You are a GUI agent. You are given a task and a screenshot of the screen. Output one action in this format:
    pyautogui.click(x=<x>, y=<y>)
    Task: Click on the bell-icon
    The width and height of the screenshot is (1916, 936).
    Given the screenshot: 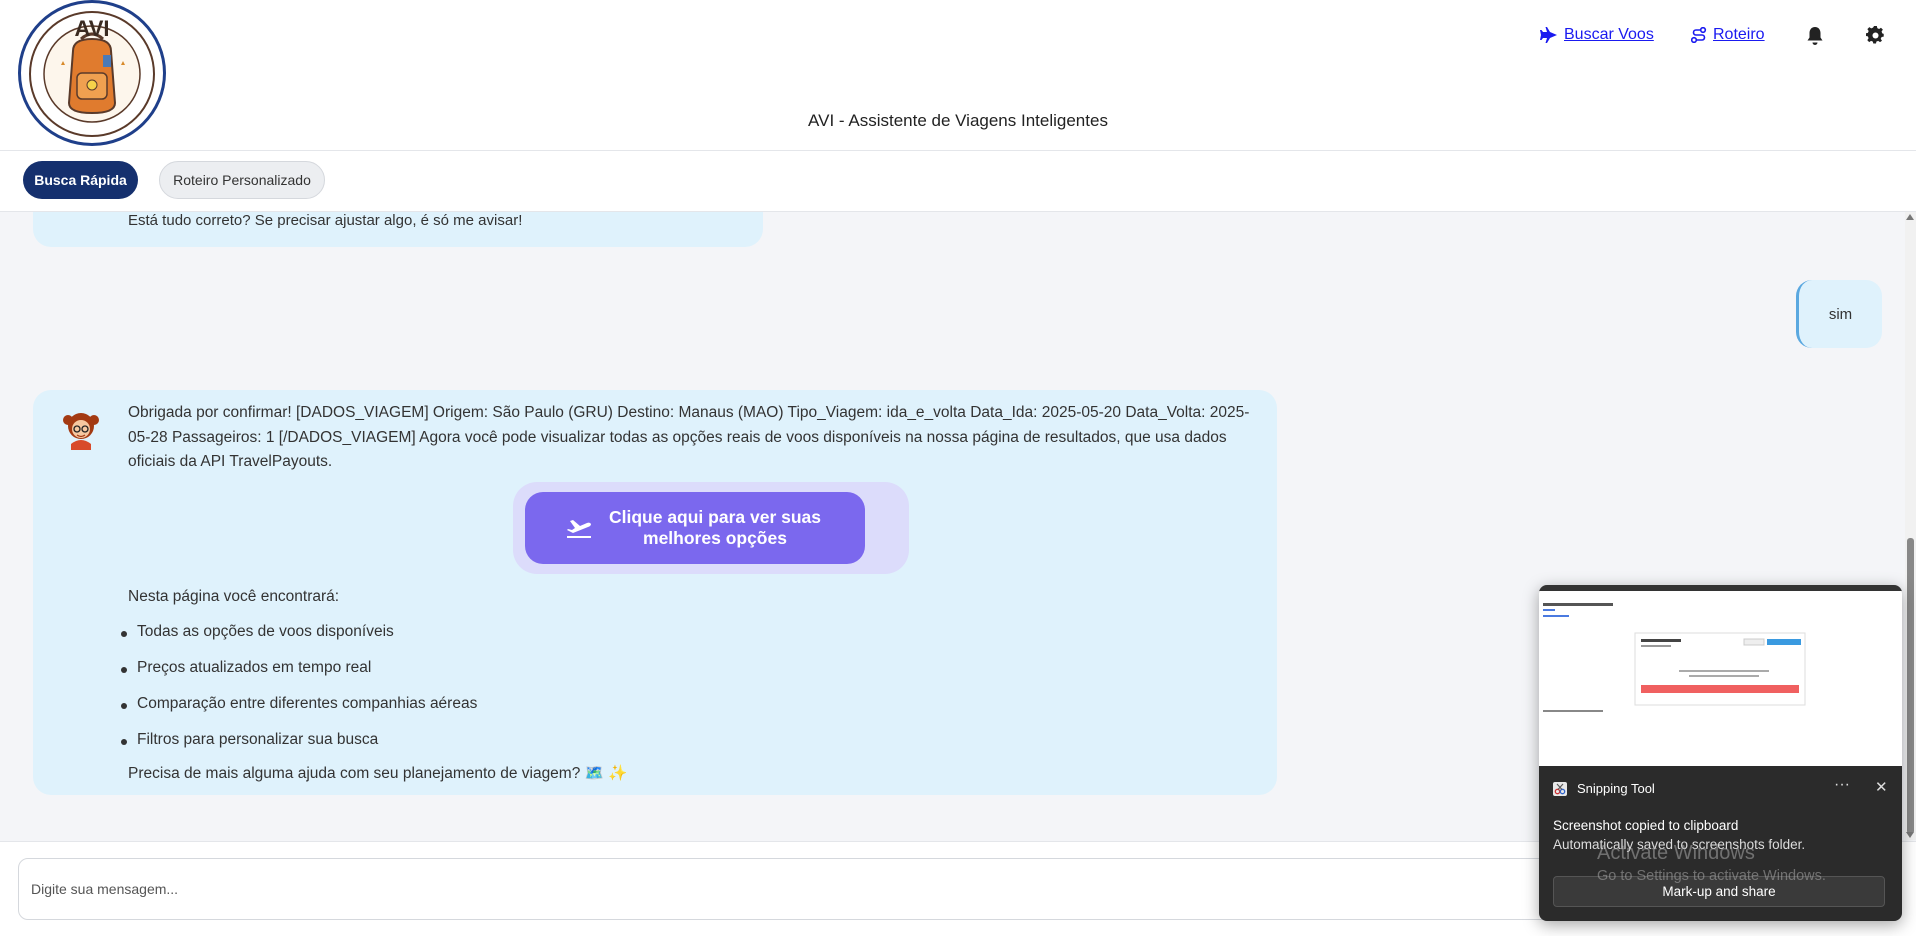 What is the action you would take?
    pyautogui.click(x=1816, y=36)
    